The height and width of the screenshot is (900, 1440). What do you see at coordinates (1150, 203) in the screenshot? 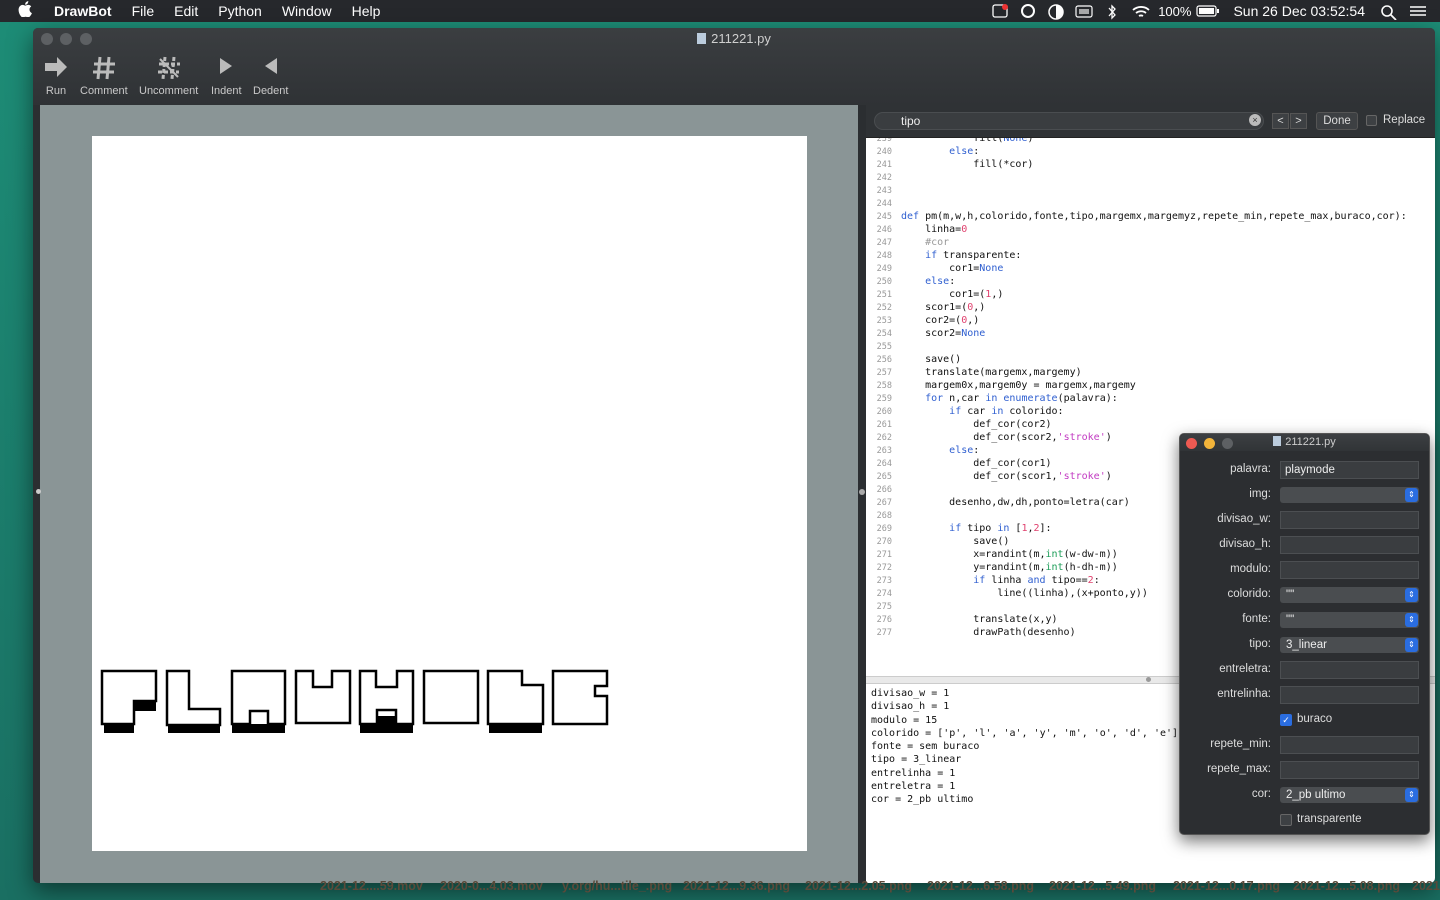
I see `code-line: 244` at bounding box center [1150, 203].